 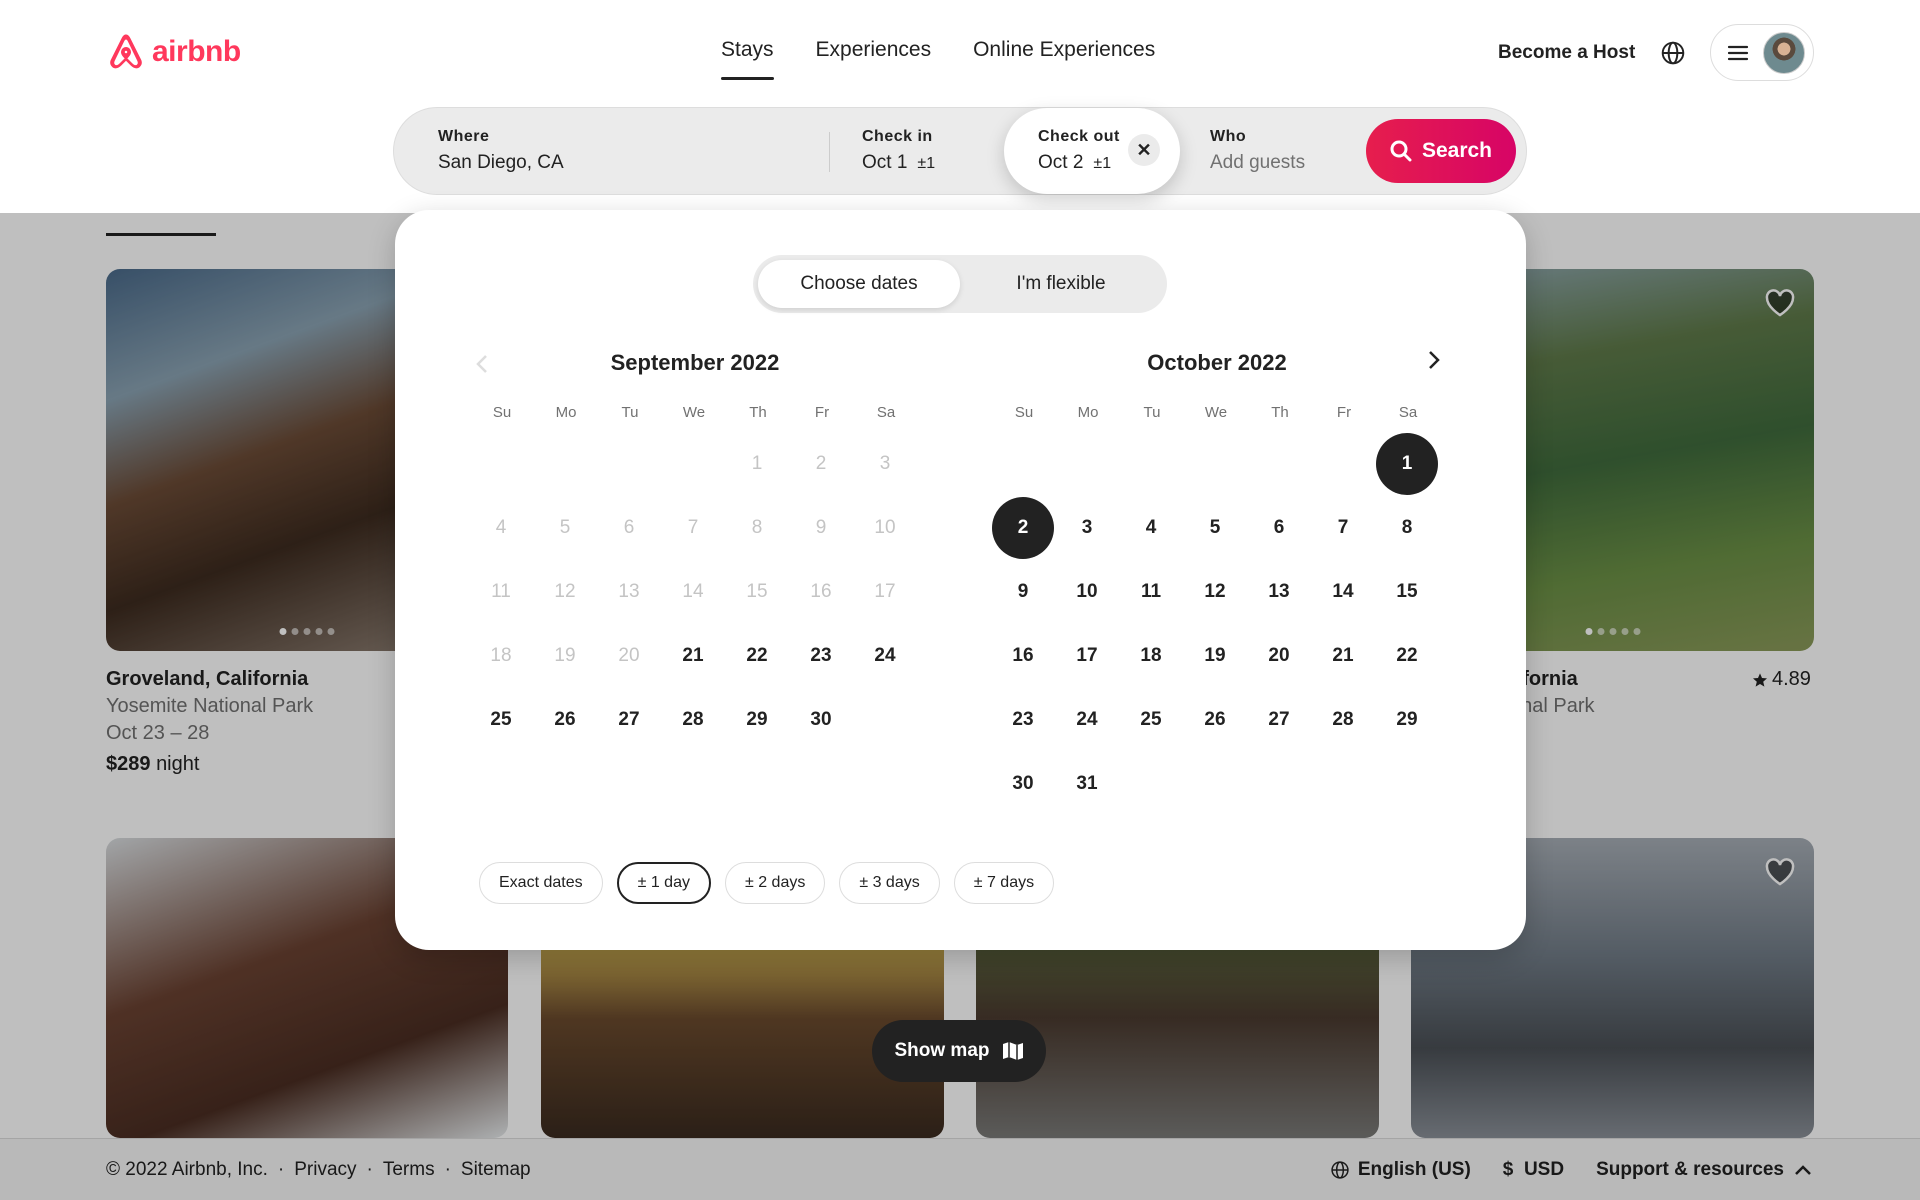 What do you see at coordinates (1151, 656) in the screenshot?
I see `day-cell: 18` at bounding box center [1151, 656].